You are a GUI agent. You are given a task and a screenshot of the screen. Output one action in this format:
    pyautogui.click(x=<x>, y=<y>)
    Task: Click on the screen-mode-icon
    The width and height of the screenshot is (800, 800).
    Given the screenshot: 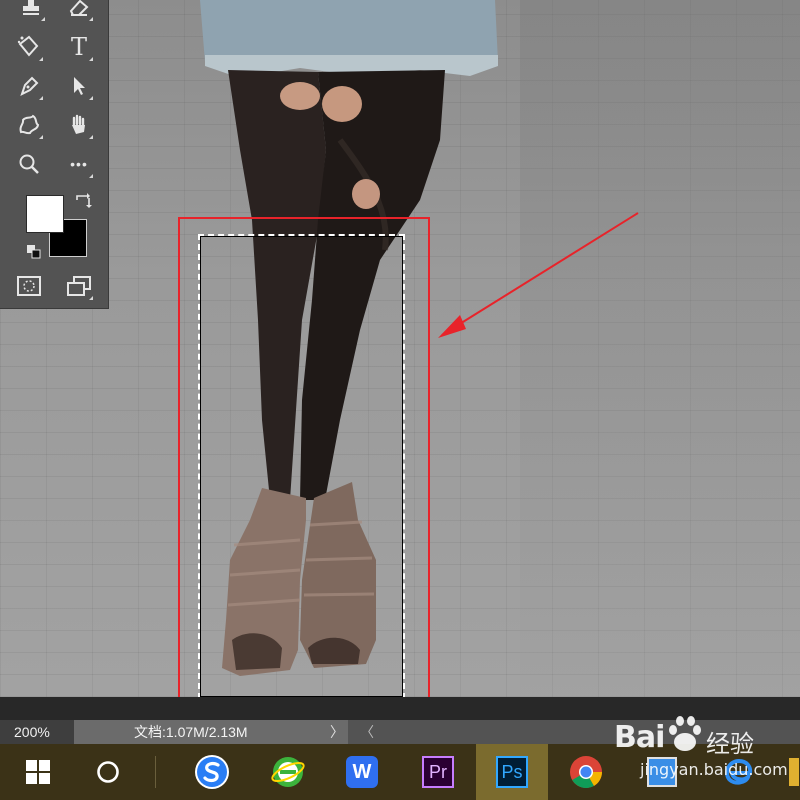 What is the action you would take?
    pyautogui.click(x=79, y=286)
    